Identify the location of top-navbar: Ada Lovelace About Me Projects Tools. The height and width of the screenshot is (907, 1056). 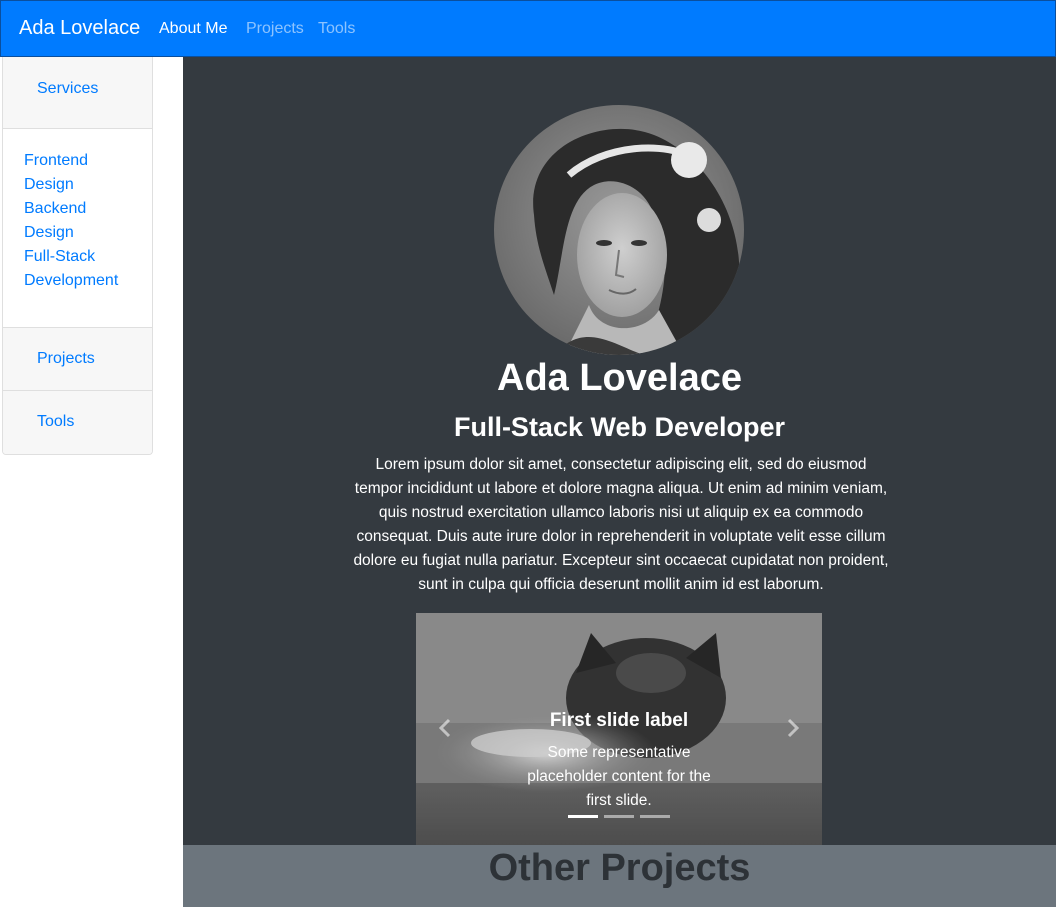
(528, 28).